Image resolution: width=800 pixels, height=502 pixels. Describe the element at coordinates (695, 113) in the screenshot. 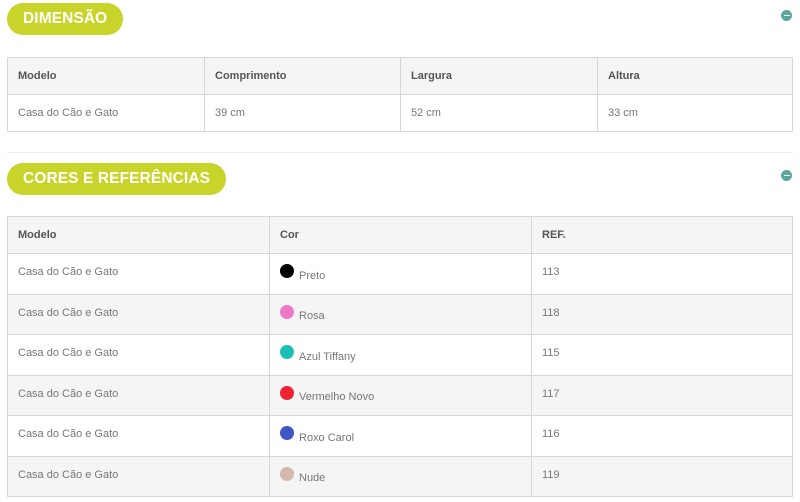

I see `cell-height: 33 cm` at that location.